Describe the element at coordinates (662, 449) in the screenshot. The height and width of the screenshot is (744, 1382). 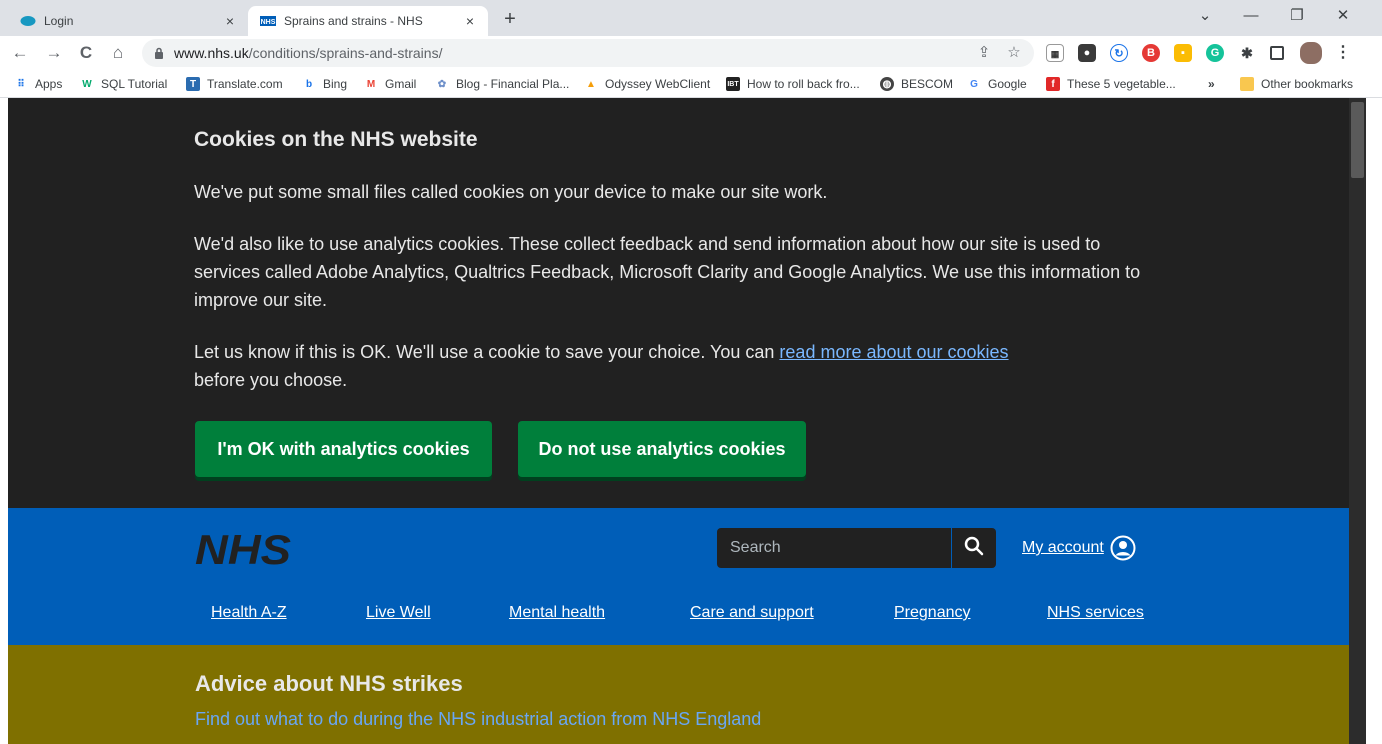
I see `reject-analytics-cookies-button: Do not use analytics cookies` at that location.